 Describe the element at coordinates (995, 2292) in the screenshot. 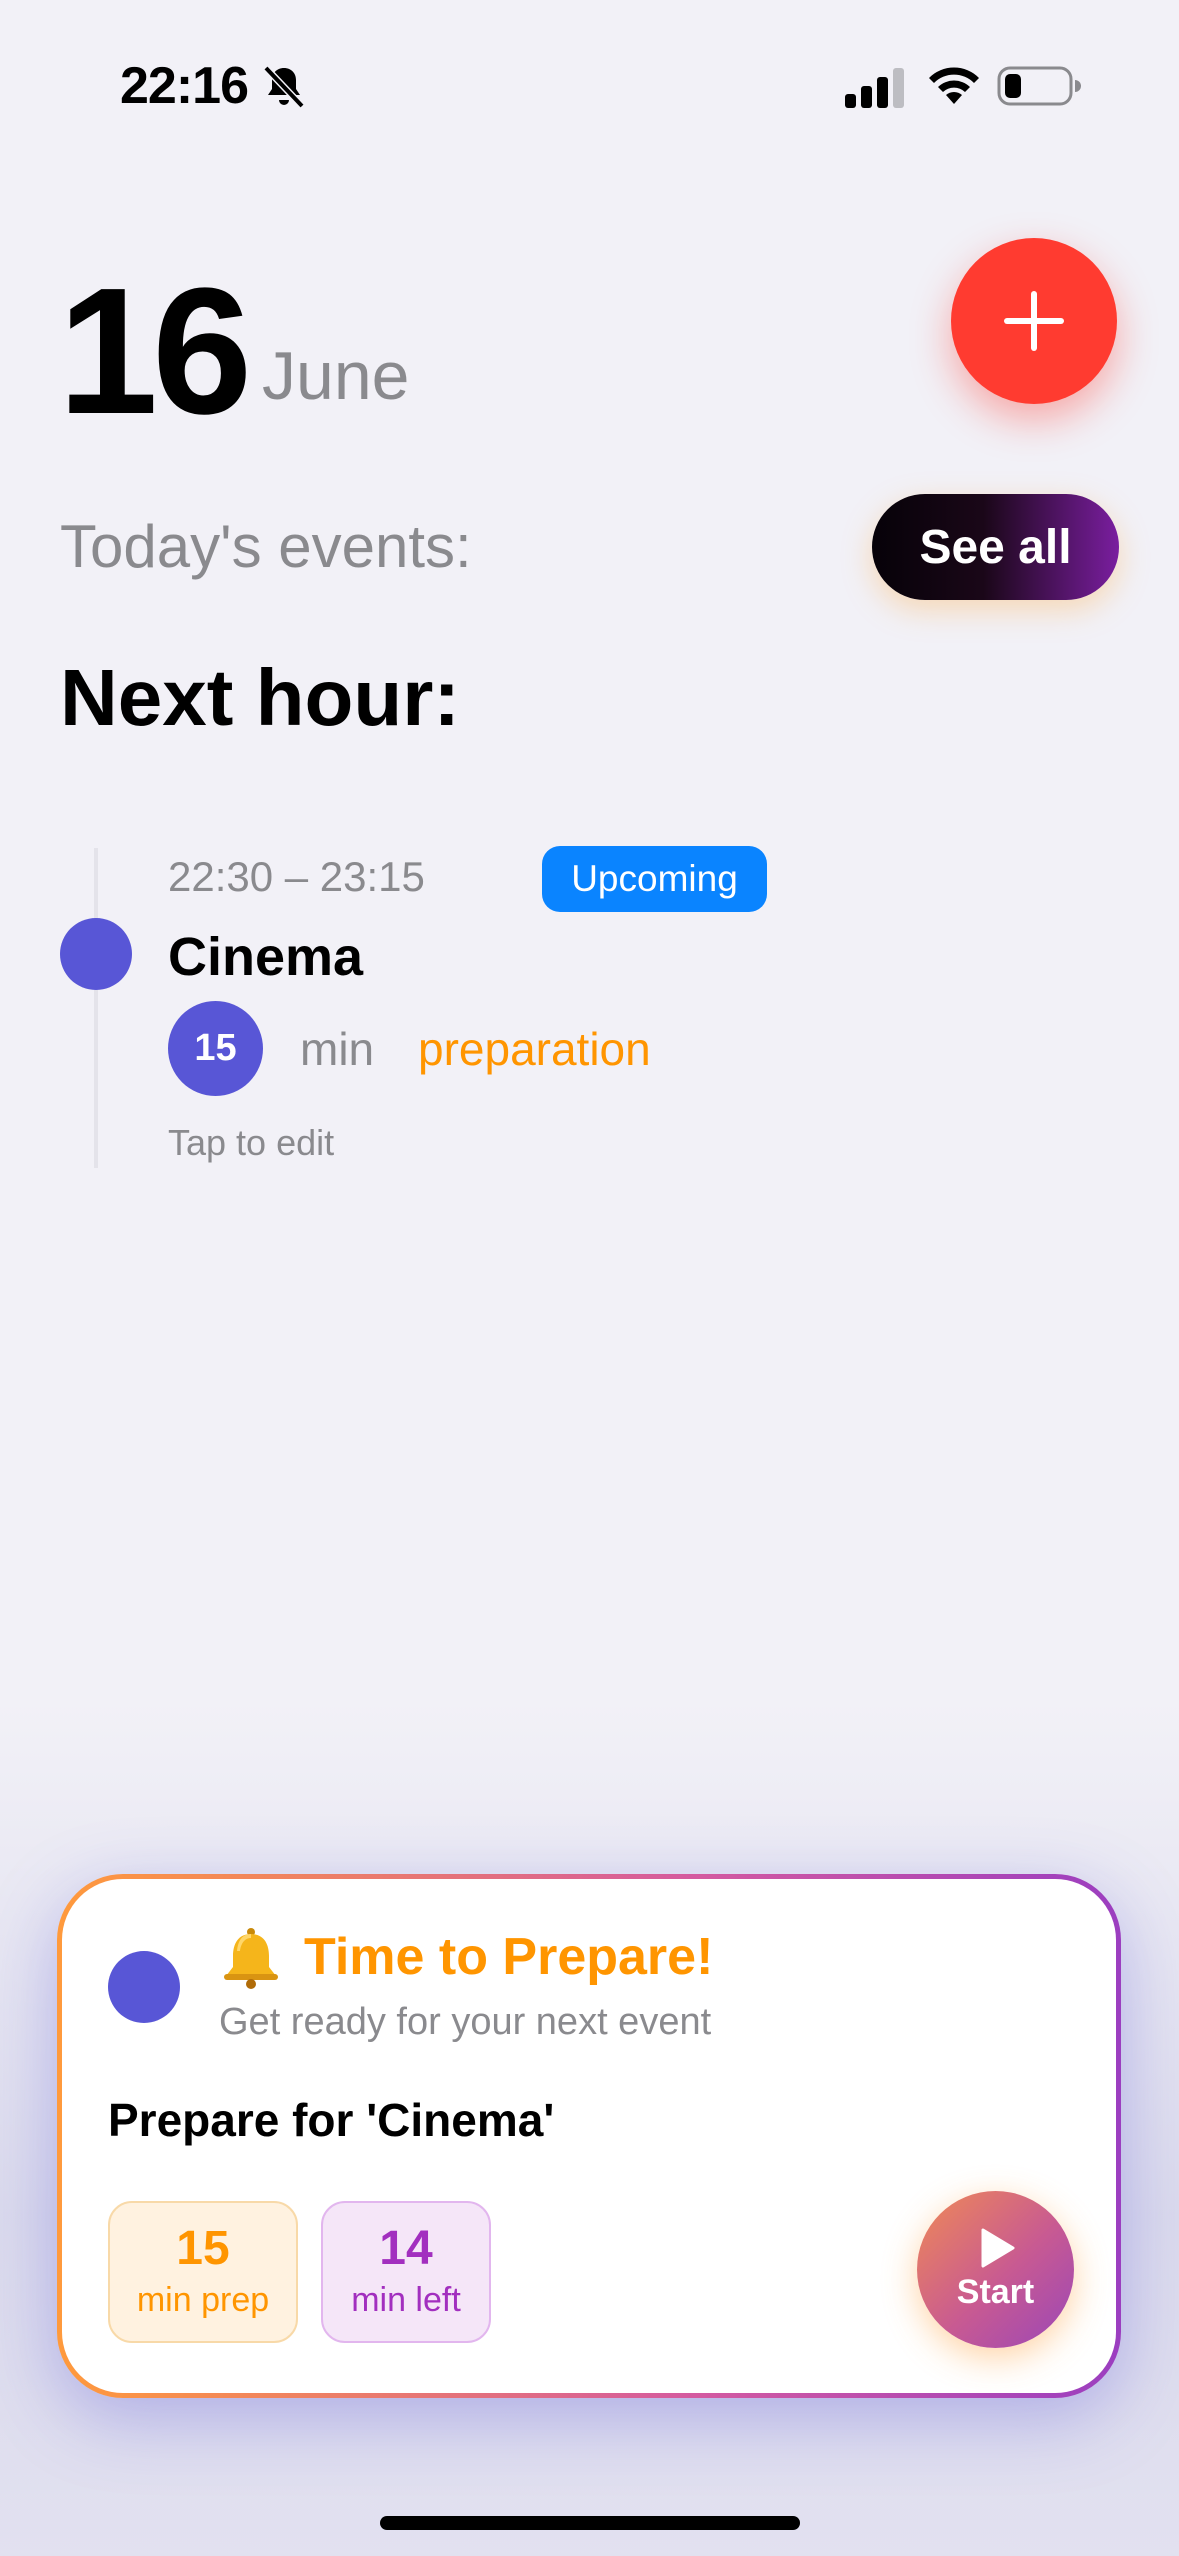

I see `start-label: Start` at that location.